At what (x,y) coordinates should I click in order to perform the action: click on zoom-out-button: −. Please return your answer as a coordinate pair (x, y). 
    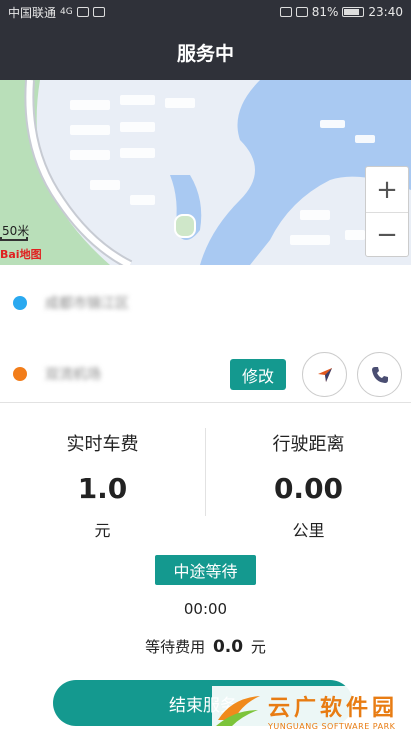
    Looking at the image, I should click on (387, 234).